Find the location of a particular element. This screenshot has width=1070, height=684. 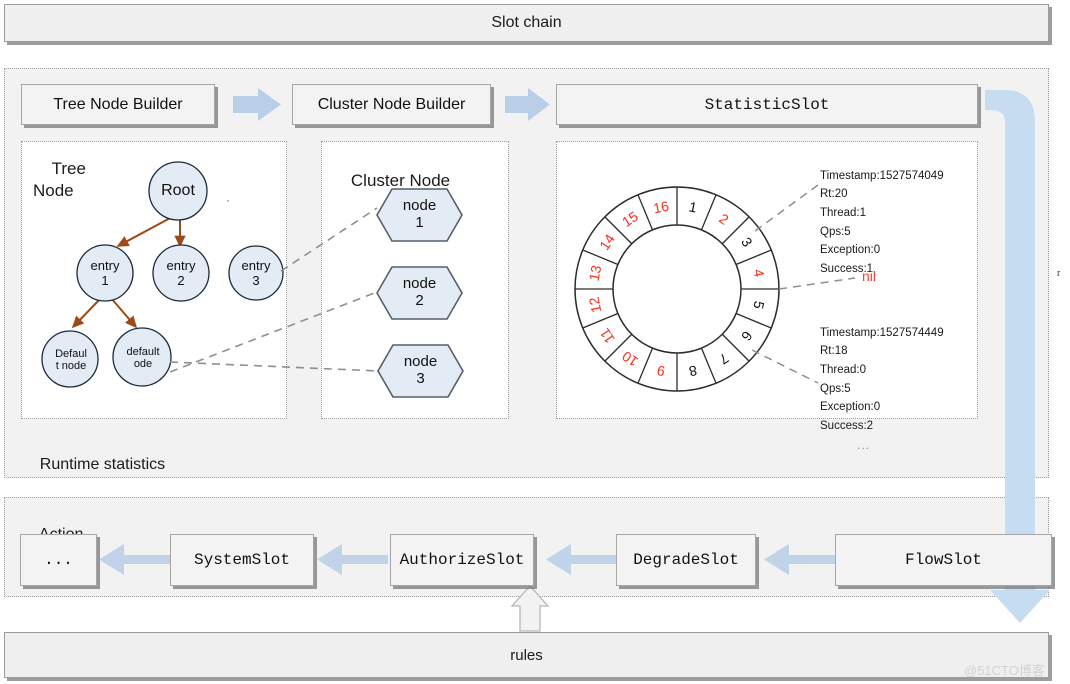

stray-r-glyph: r is located at coordinates (1059, 273).